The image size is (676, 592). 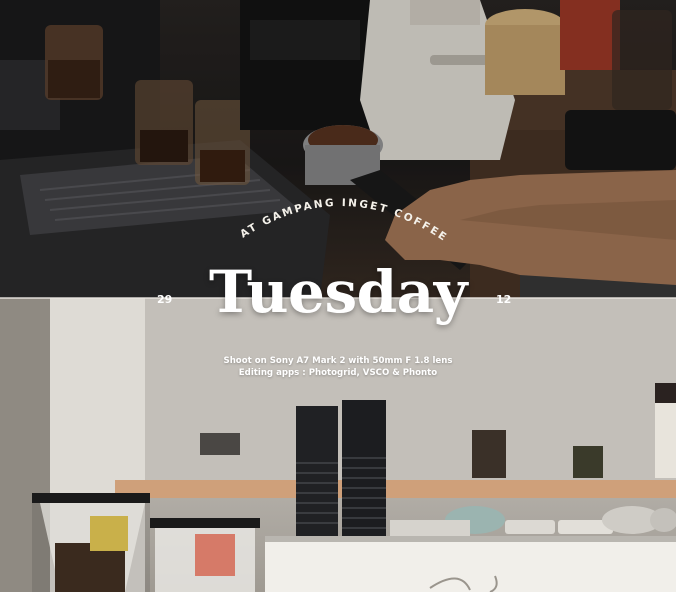 I want to click on day-title: Tuesday, so click(x=338, y=292).